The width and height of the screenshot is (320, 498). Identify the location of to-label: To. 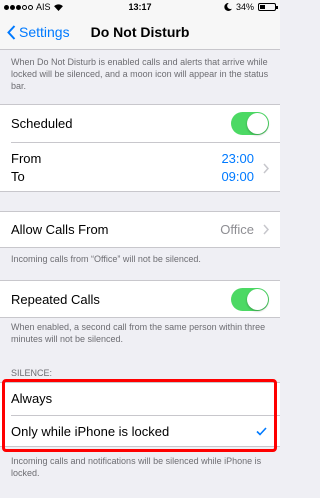
(18, 176).